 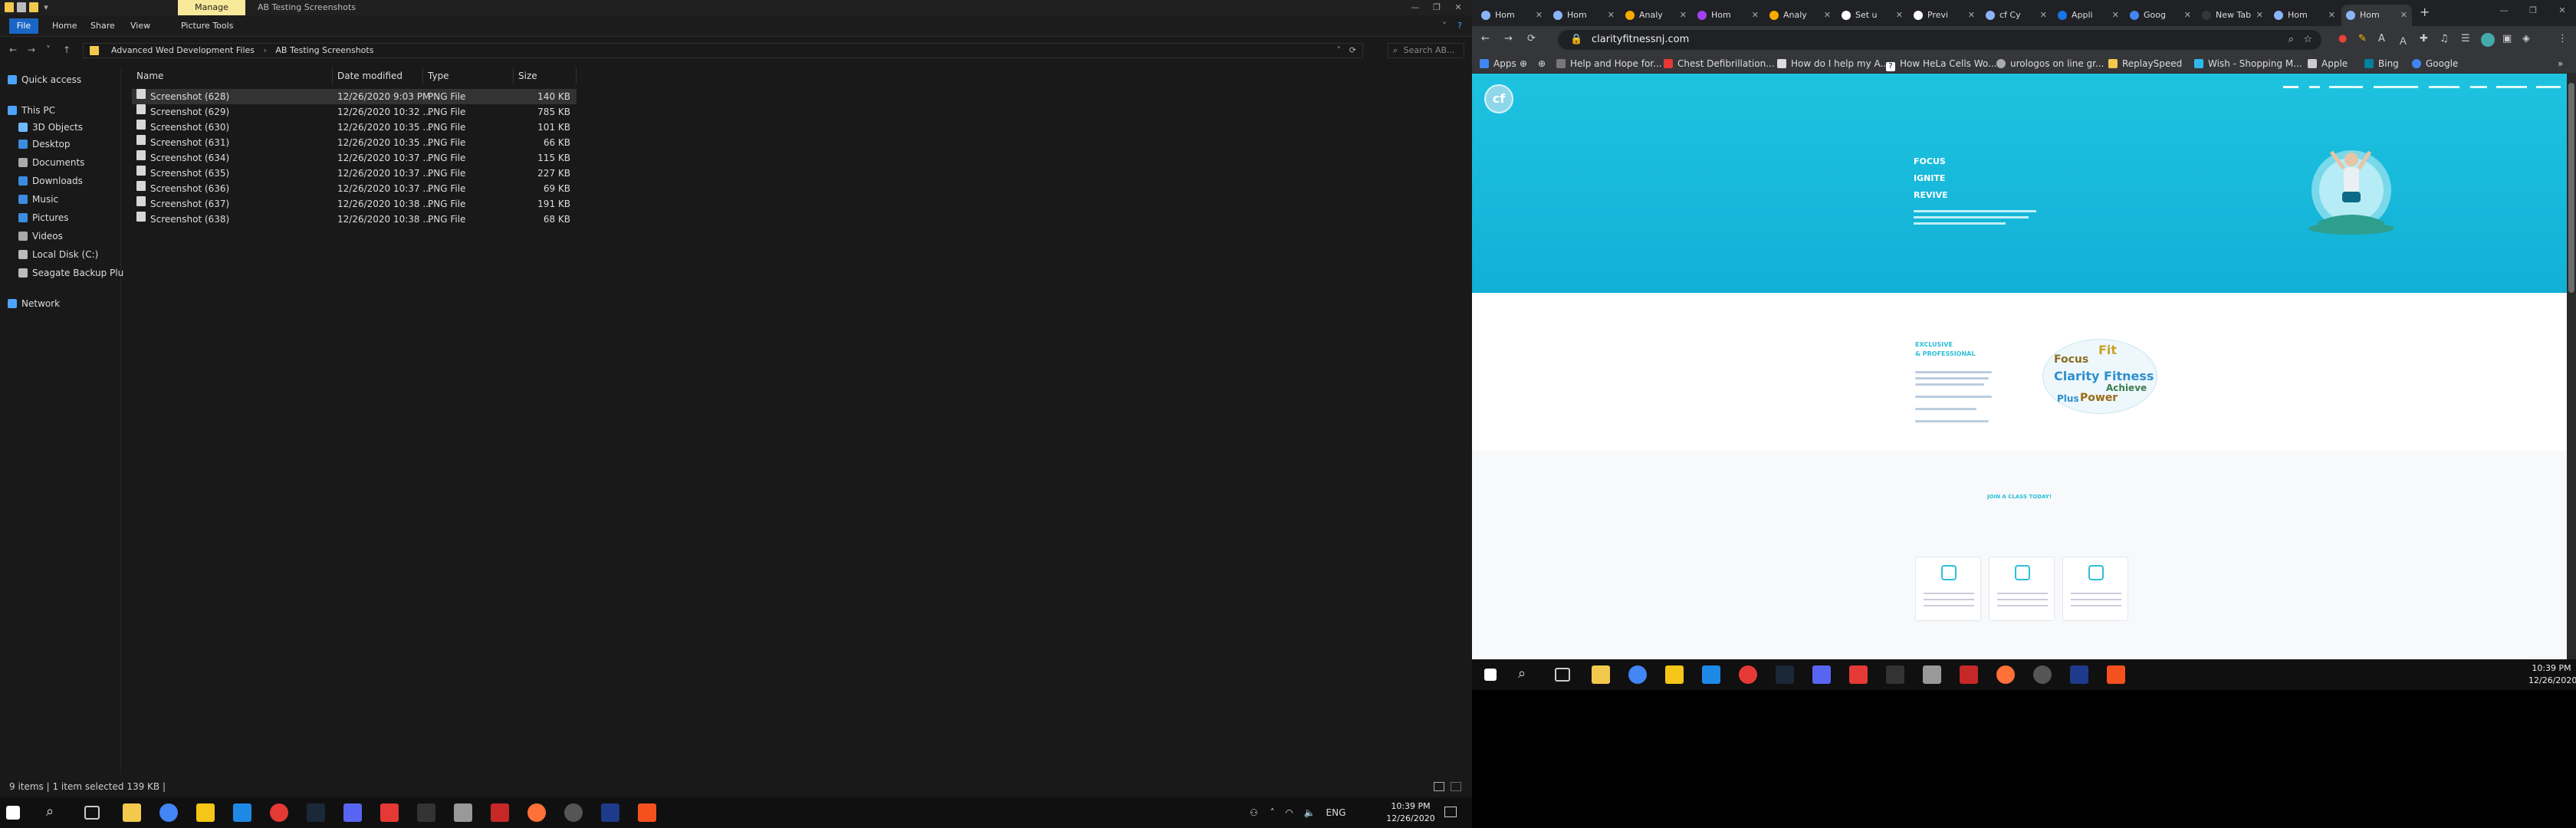 I want to click on bookmark-bing: Bing, so click(x=2381, y=64).